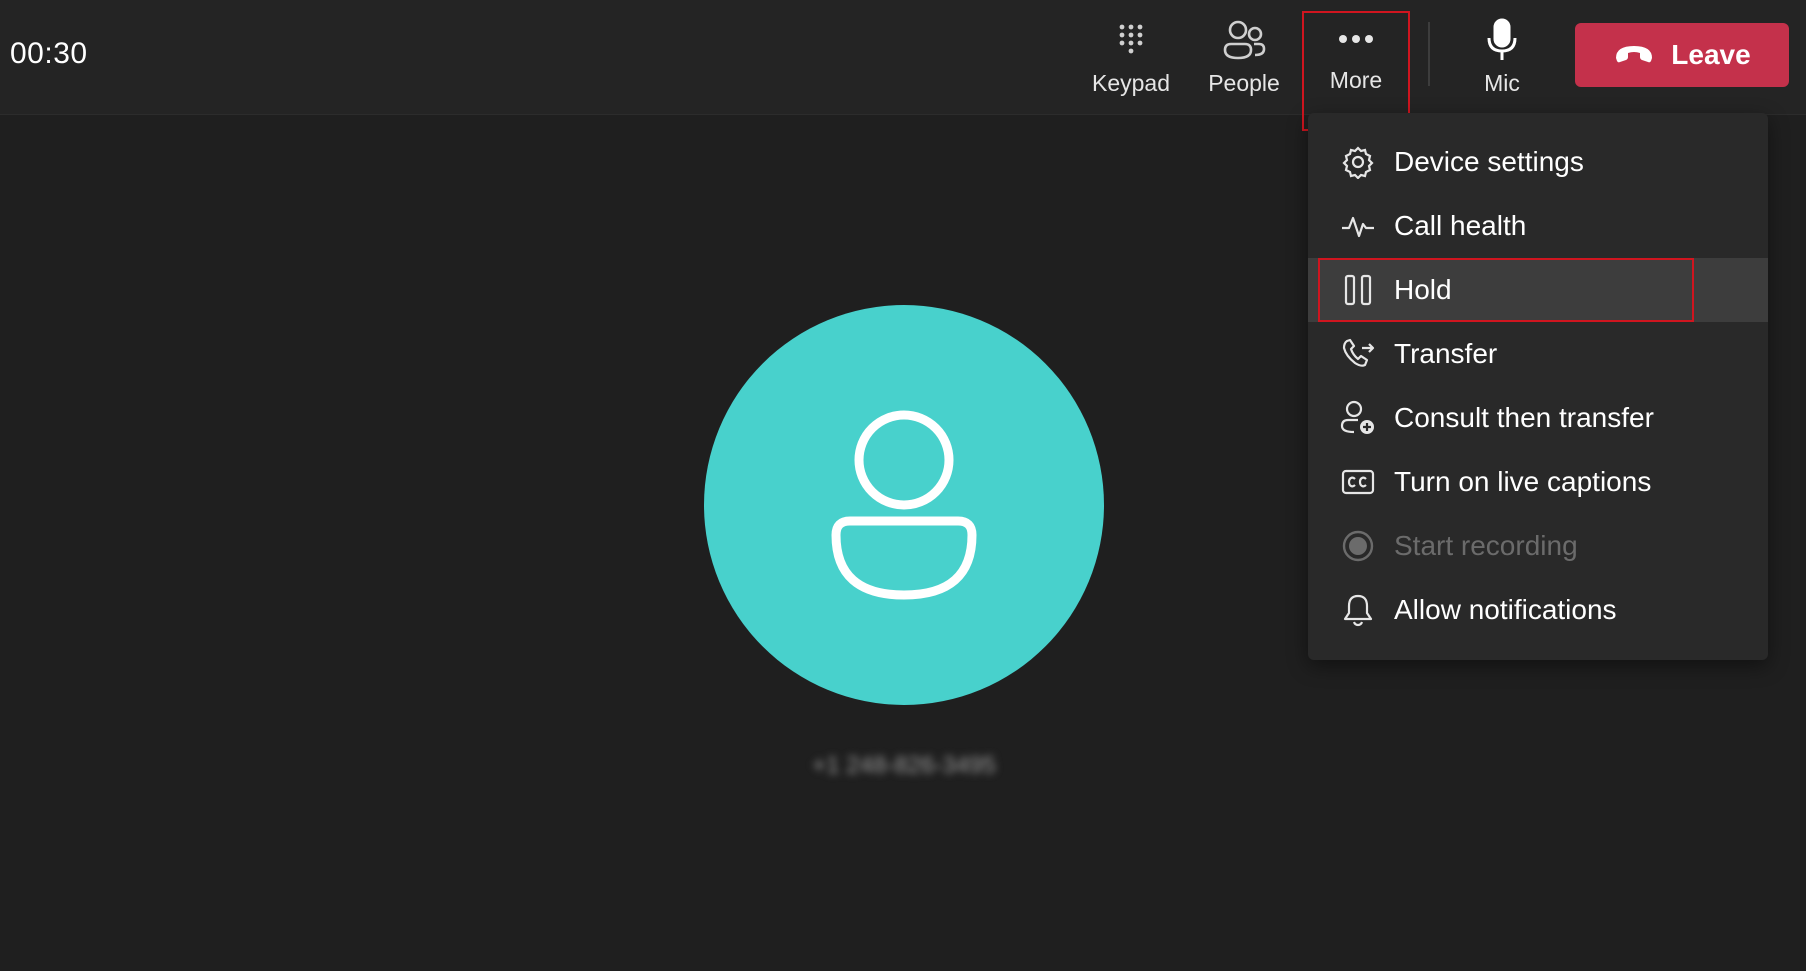 This screenshot has height=971, width=1806. I want to click on call-toolbar: 00:30 Keypad People More Mic Leave, so click(903, 65).